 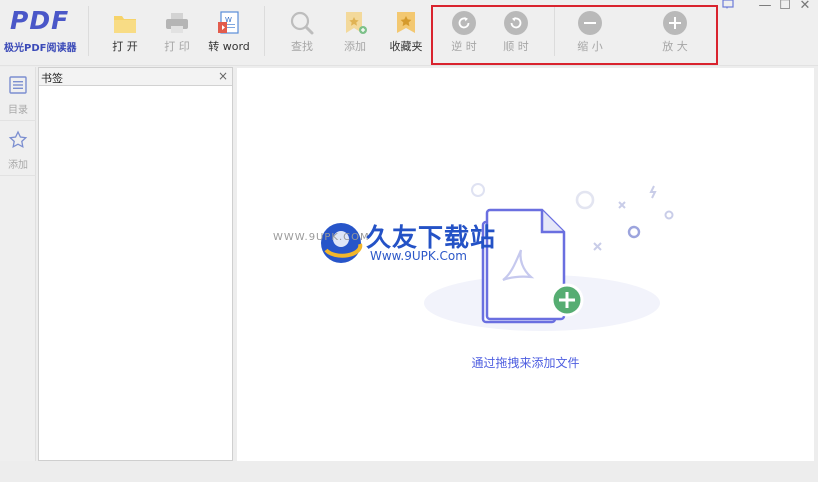 What do you see at coordinates (223, 76) in the screenshot?
I see `bookmark-panel-close-button: ×` at bounding box center [223, 76].